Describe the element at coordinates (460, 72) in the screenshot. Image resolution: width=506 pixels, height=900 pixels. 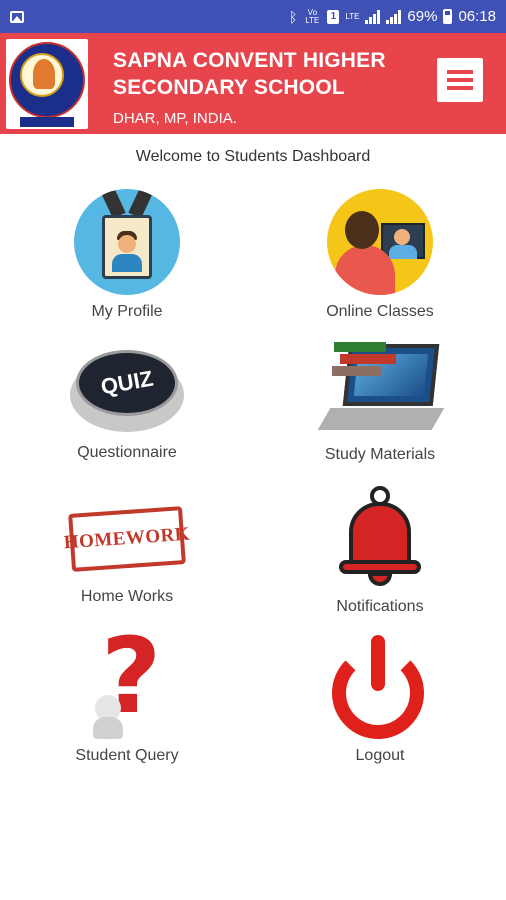
I see `hamburger-icon` at that location.